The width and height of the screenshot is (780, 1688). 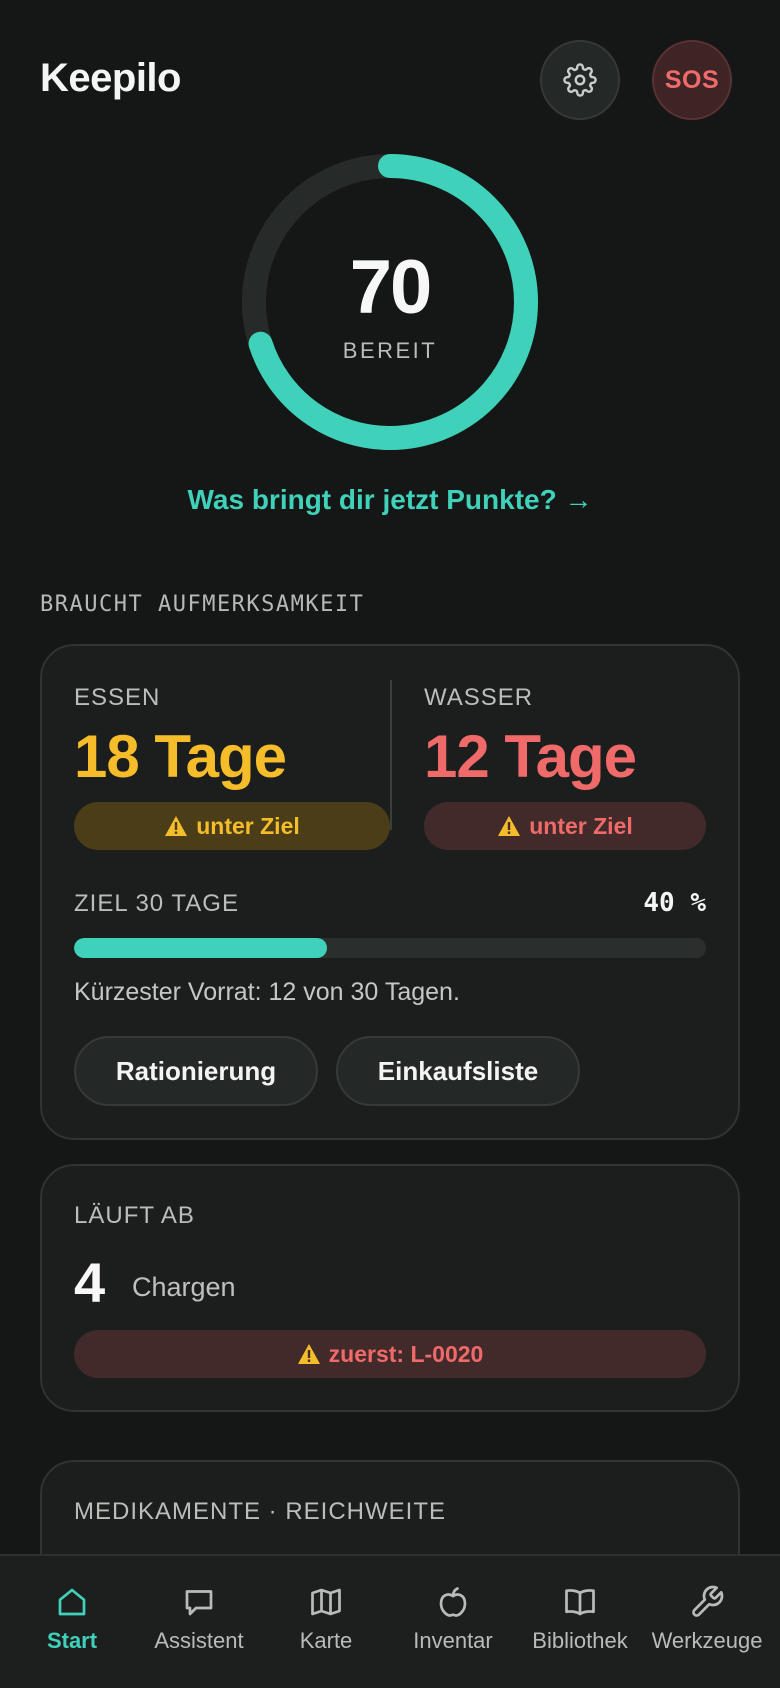 What do you see at coordinates (72, 1622) in the screenshot?
I see `nav-item-start: Start` at bounding box center [72, 1622].